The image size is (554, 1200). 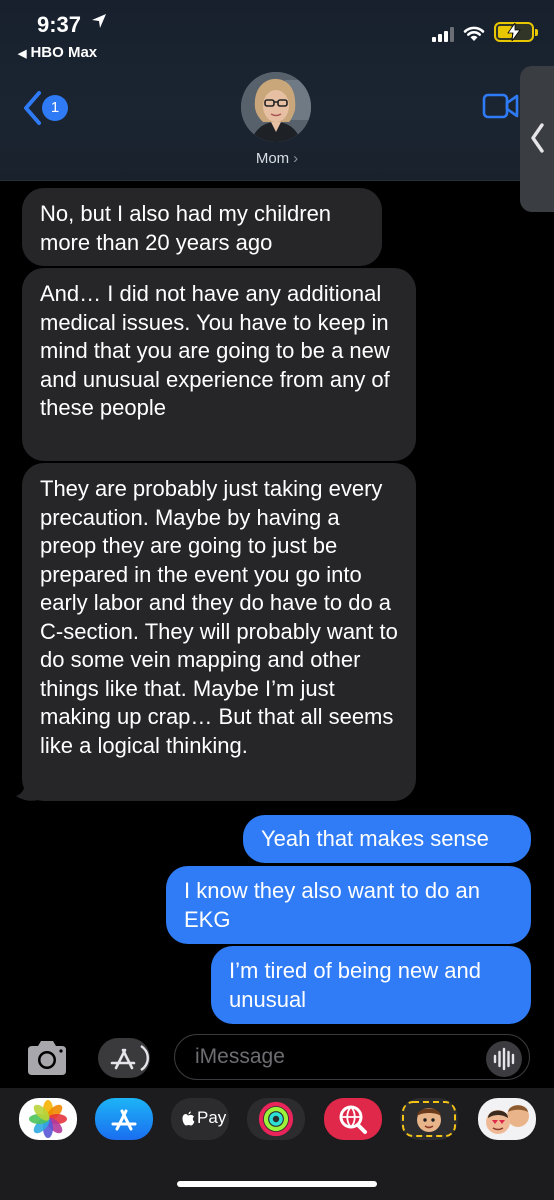 I want to click on avatar-photo, so click(x=276, y=107).